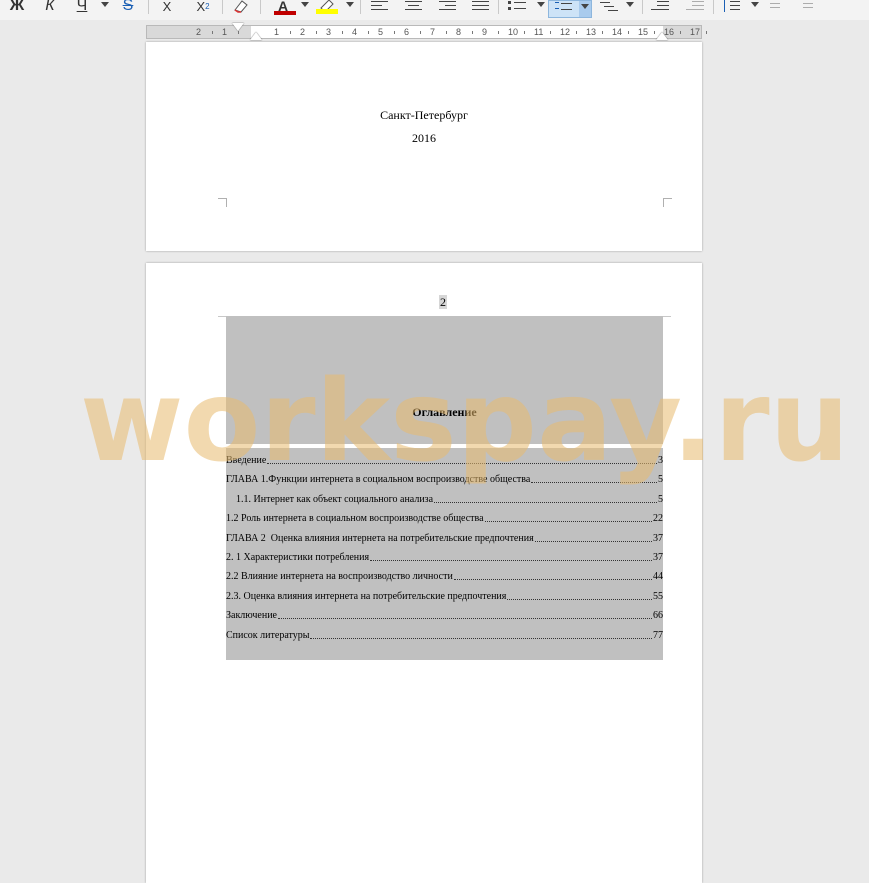 This screenshot has width=869, height=883. What do you see at coordinates (414, 7) in the screenshot?
I see `align-center-icon` at bounding box center [414, 7].